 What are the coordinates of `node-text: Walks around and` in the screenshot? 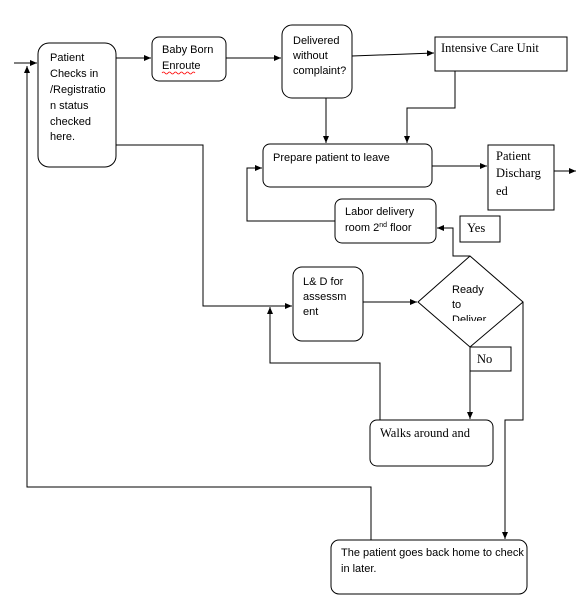 It's located at (425, 433).